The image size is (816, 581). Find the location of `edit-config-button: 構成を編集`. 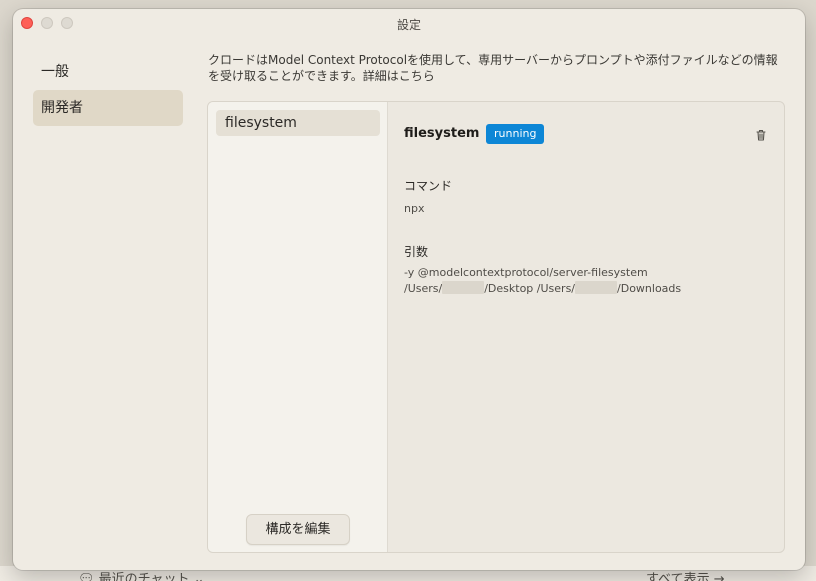

edit-config-button: 構成を編集 is located at coordinates (298, 529).